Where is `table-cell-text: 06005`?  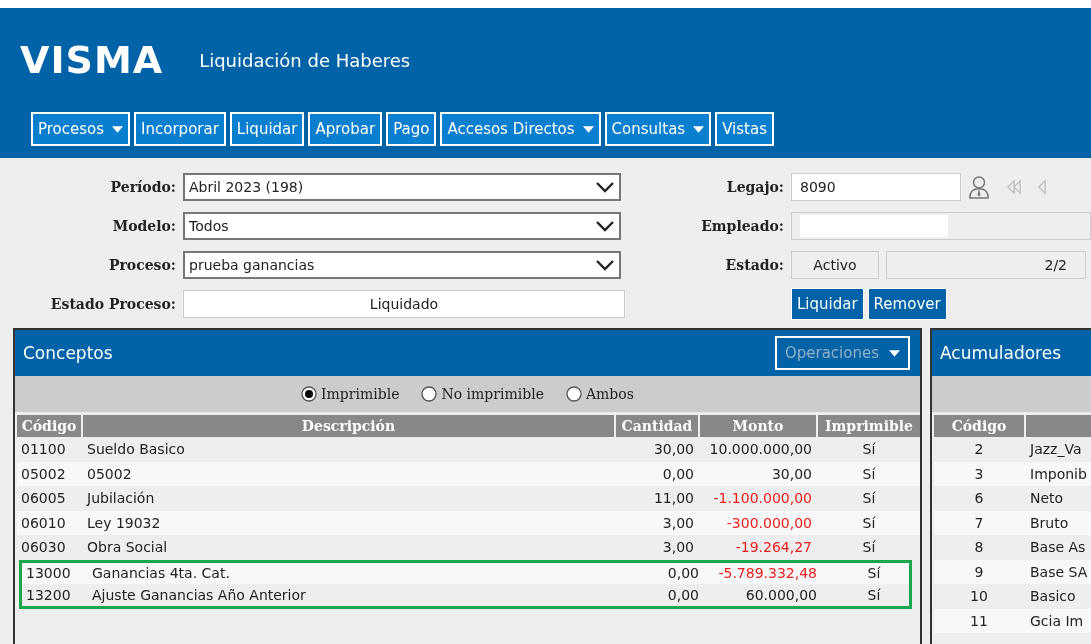
table-cell-text: 06005 is located at coordinates (43, 498).